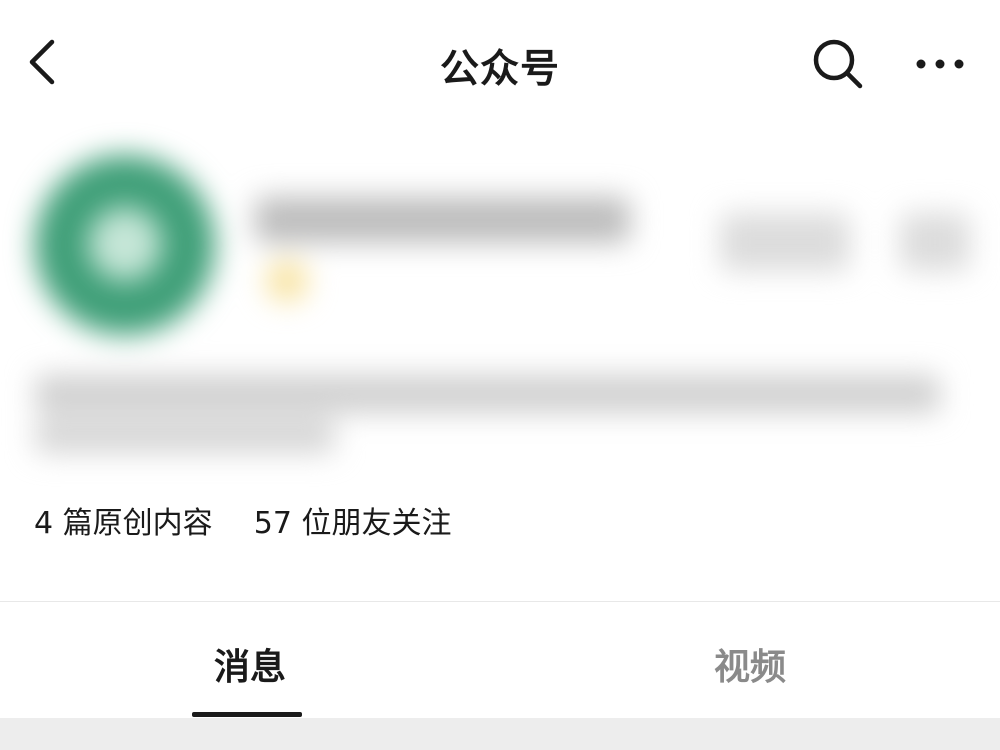 Image resolution: width=1000 pixels, height=750 pixels. Describe the element at coordinates (935, 242) in the screenshot. I see `profile-action-secondary-blurred` at that location.